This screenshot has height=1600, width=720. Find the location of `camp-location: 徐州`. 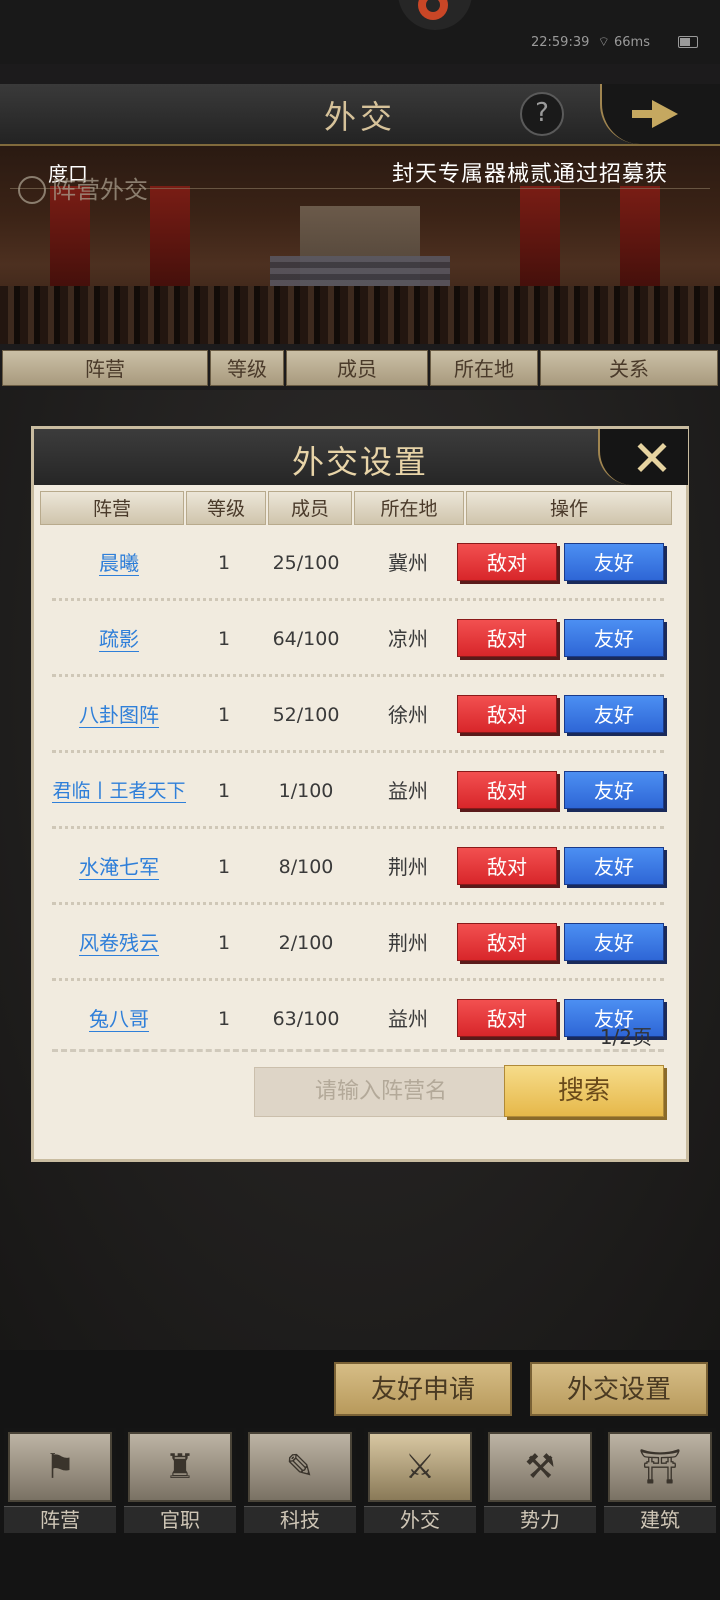

camp-location: 徐州 is located at coordinates (408, 715).